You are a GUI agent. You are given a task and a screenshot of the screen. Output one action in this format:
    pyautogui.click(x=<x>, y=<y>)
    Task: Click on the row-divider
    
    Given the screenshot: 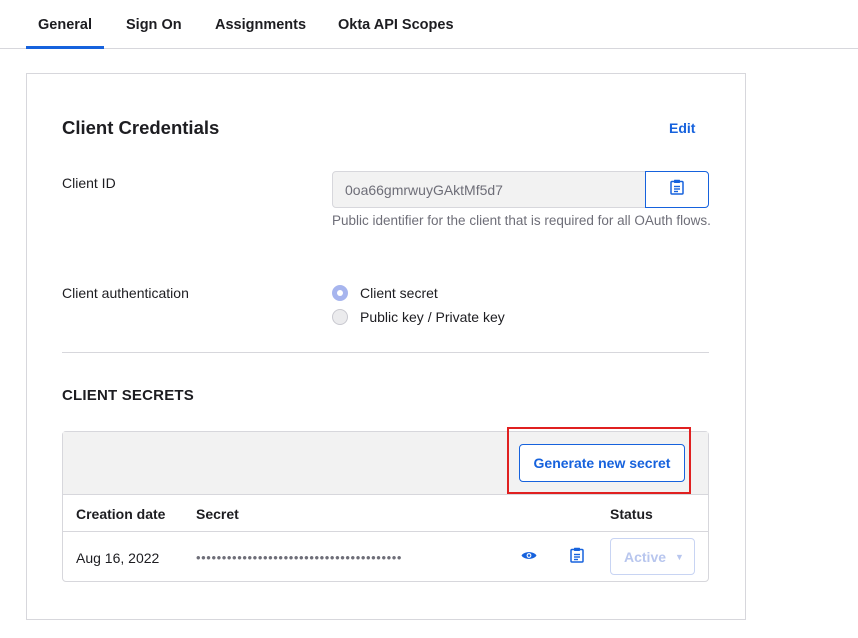 What is the action you would take?
    pyautogui.click(x=385, y=531)
    